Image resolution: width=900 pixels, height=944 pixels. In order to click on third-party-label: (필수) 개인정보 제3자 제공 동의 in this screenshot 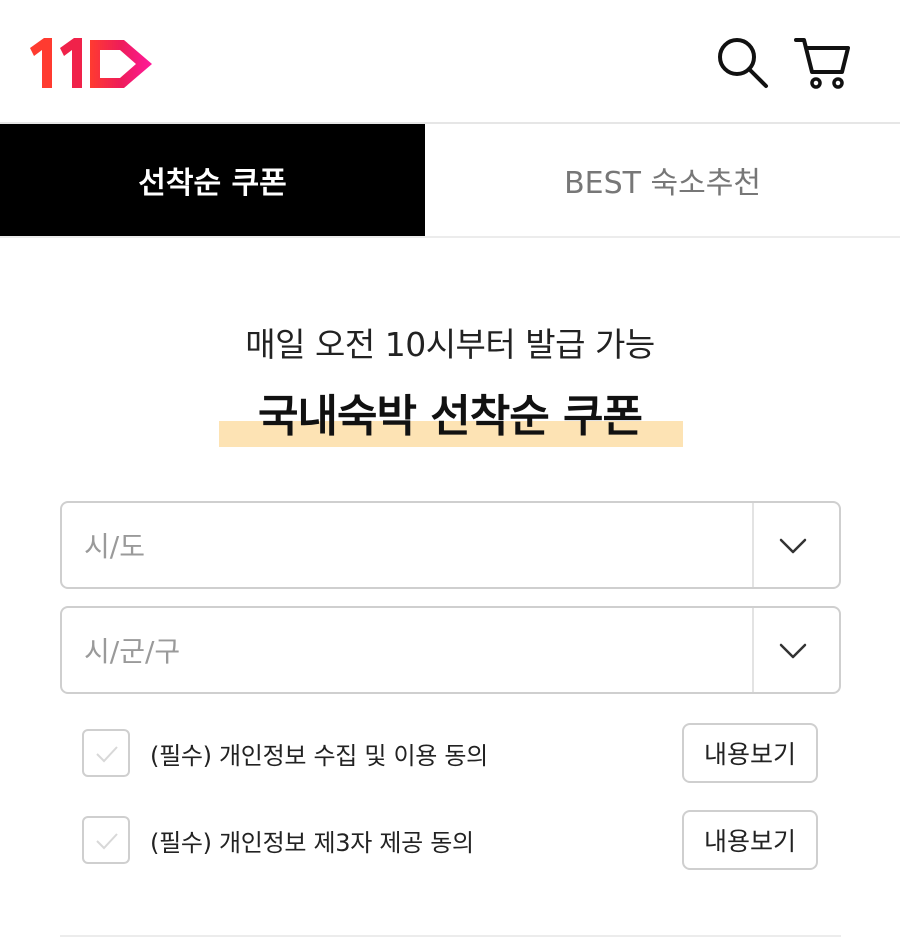, I will do `click(312, 842)`.